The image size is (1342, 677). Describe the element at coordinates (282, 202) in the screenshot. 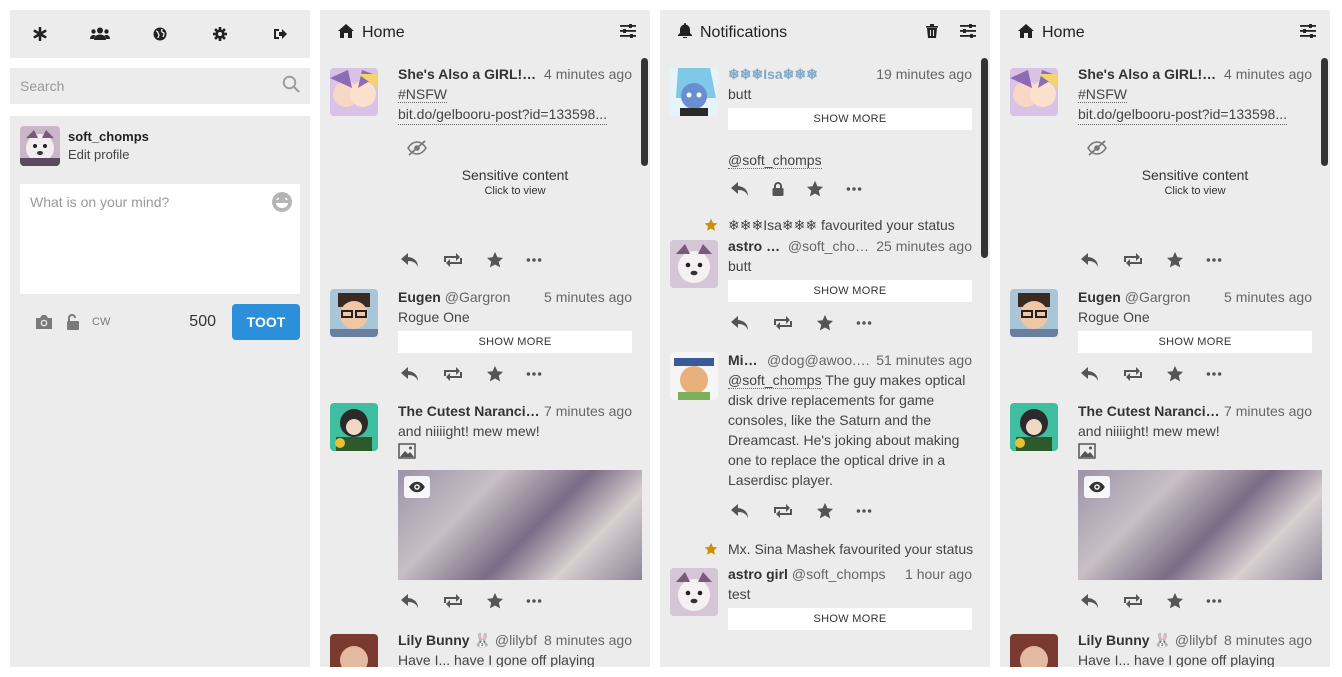

I see `emoji-picker-icon` at that location.